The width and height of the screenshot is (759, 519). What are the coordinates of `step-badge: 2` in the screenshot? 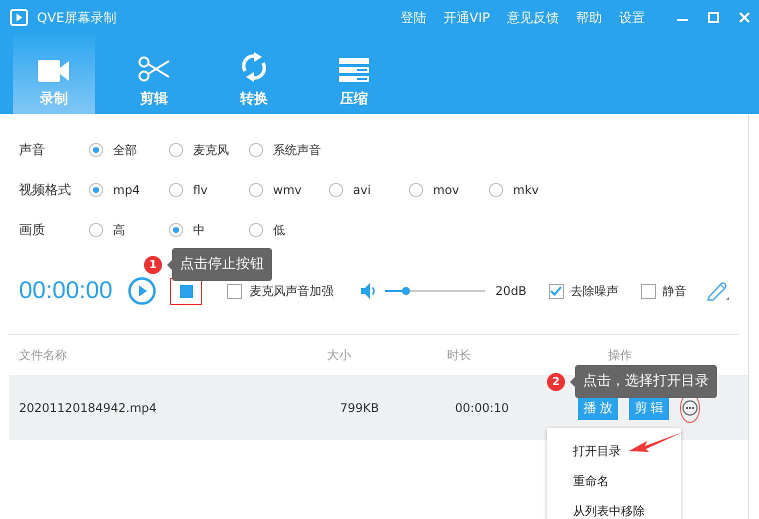 It's located at (556, 381).